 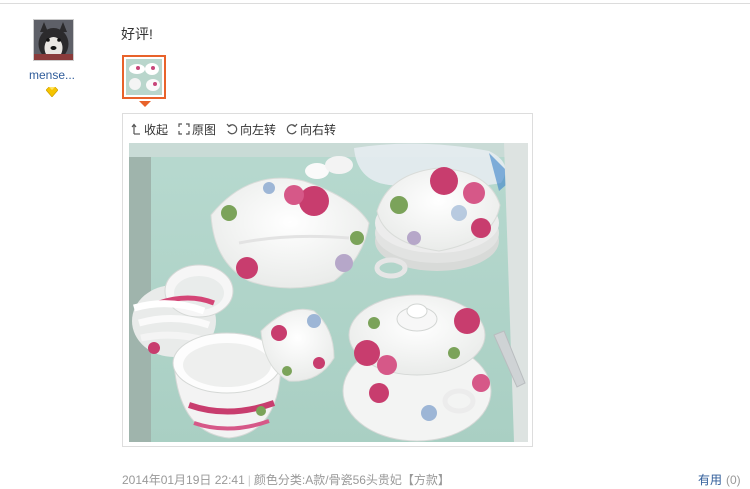 What do you see at coordinates (204, 129) in the screenshot?
I see `original-image-label: 原图` at bounding box center [204, 129].